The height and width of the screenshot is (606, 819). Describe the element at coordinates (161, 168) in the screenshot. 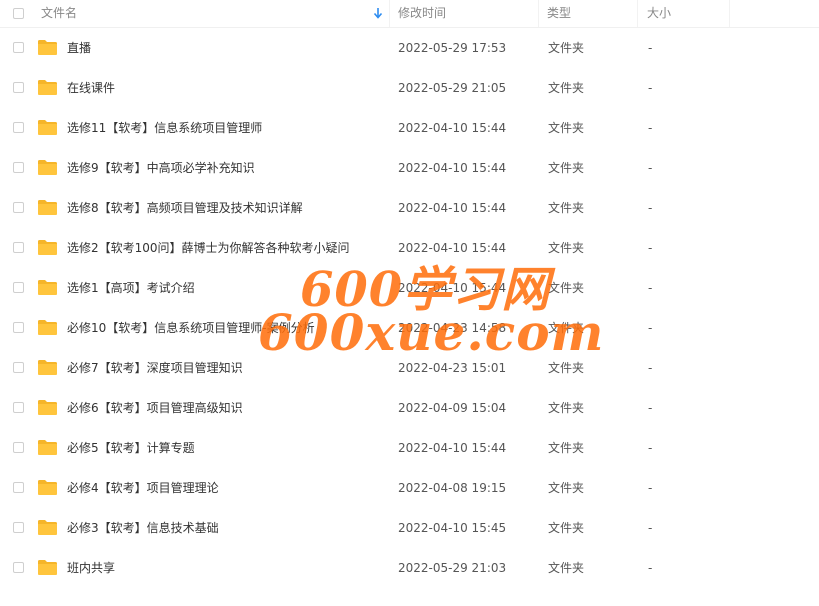

I see `file-name: 选修9【软考】中高项必学补充知识` at that location.